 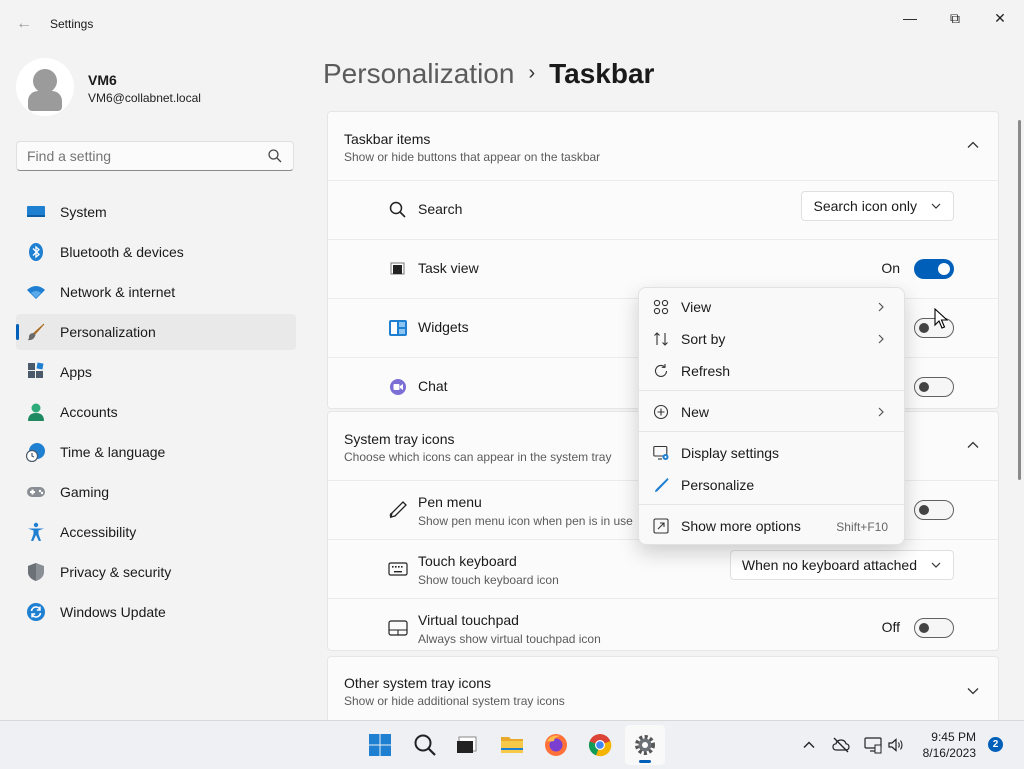 What do you see at coordinates (144, 98) in the screenshot?
I see `profile-email: VM6@collabnet.local` at bounding box center [144, 98].